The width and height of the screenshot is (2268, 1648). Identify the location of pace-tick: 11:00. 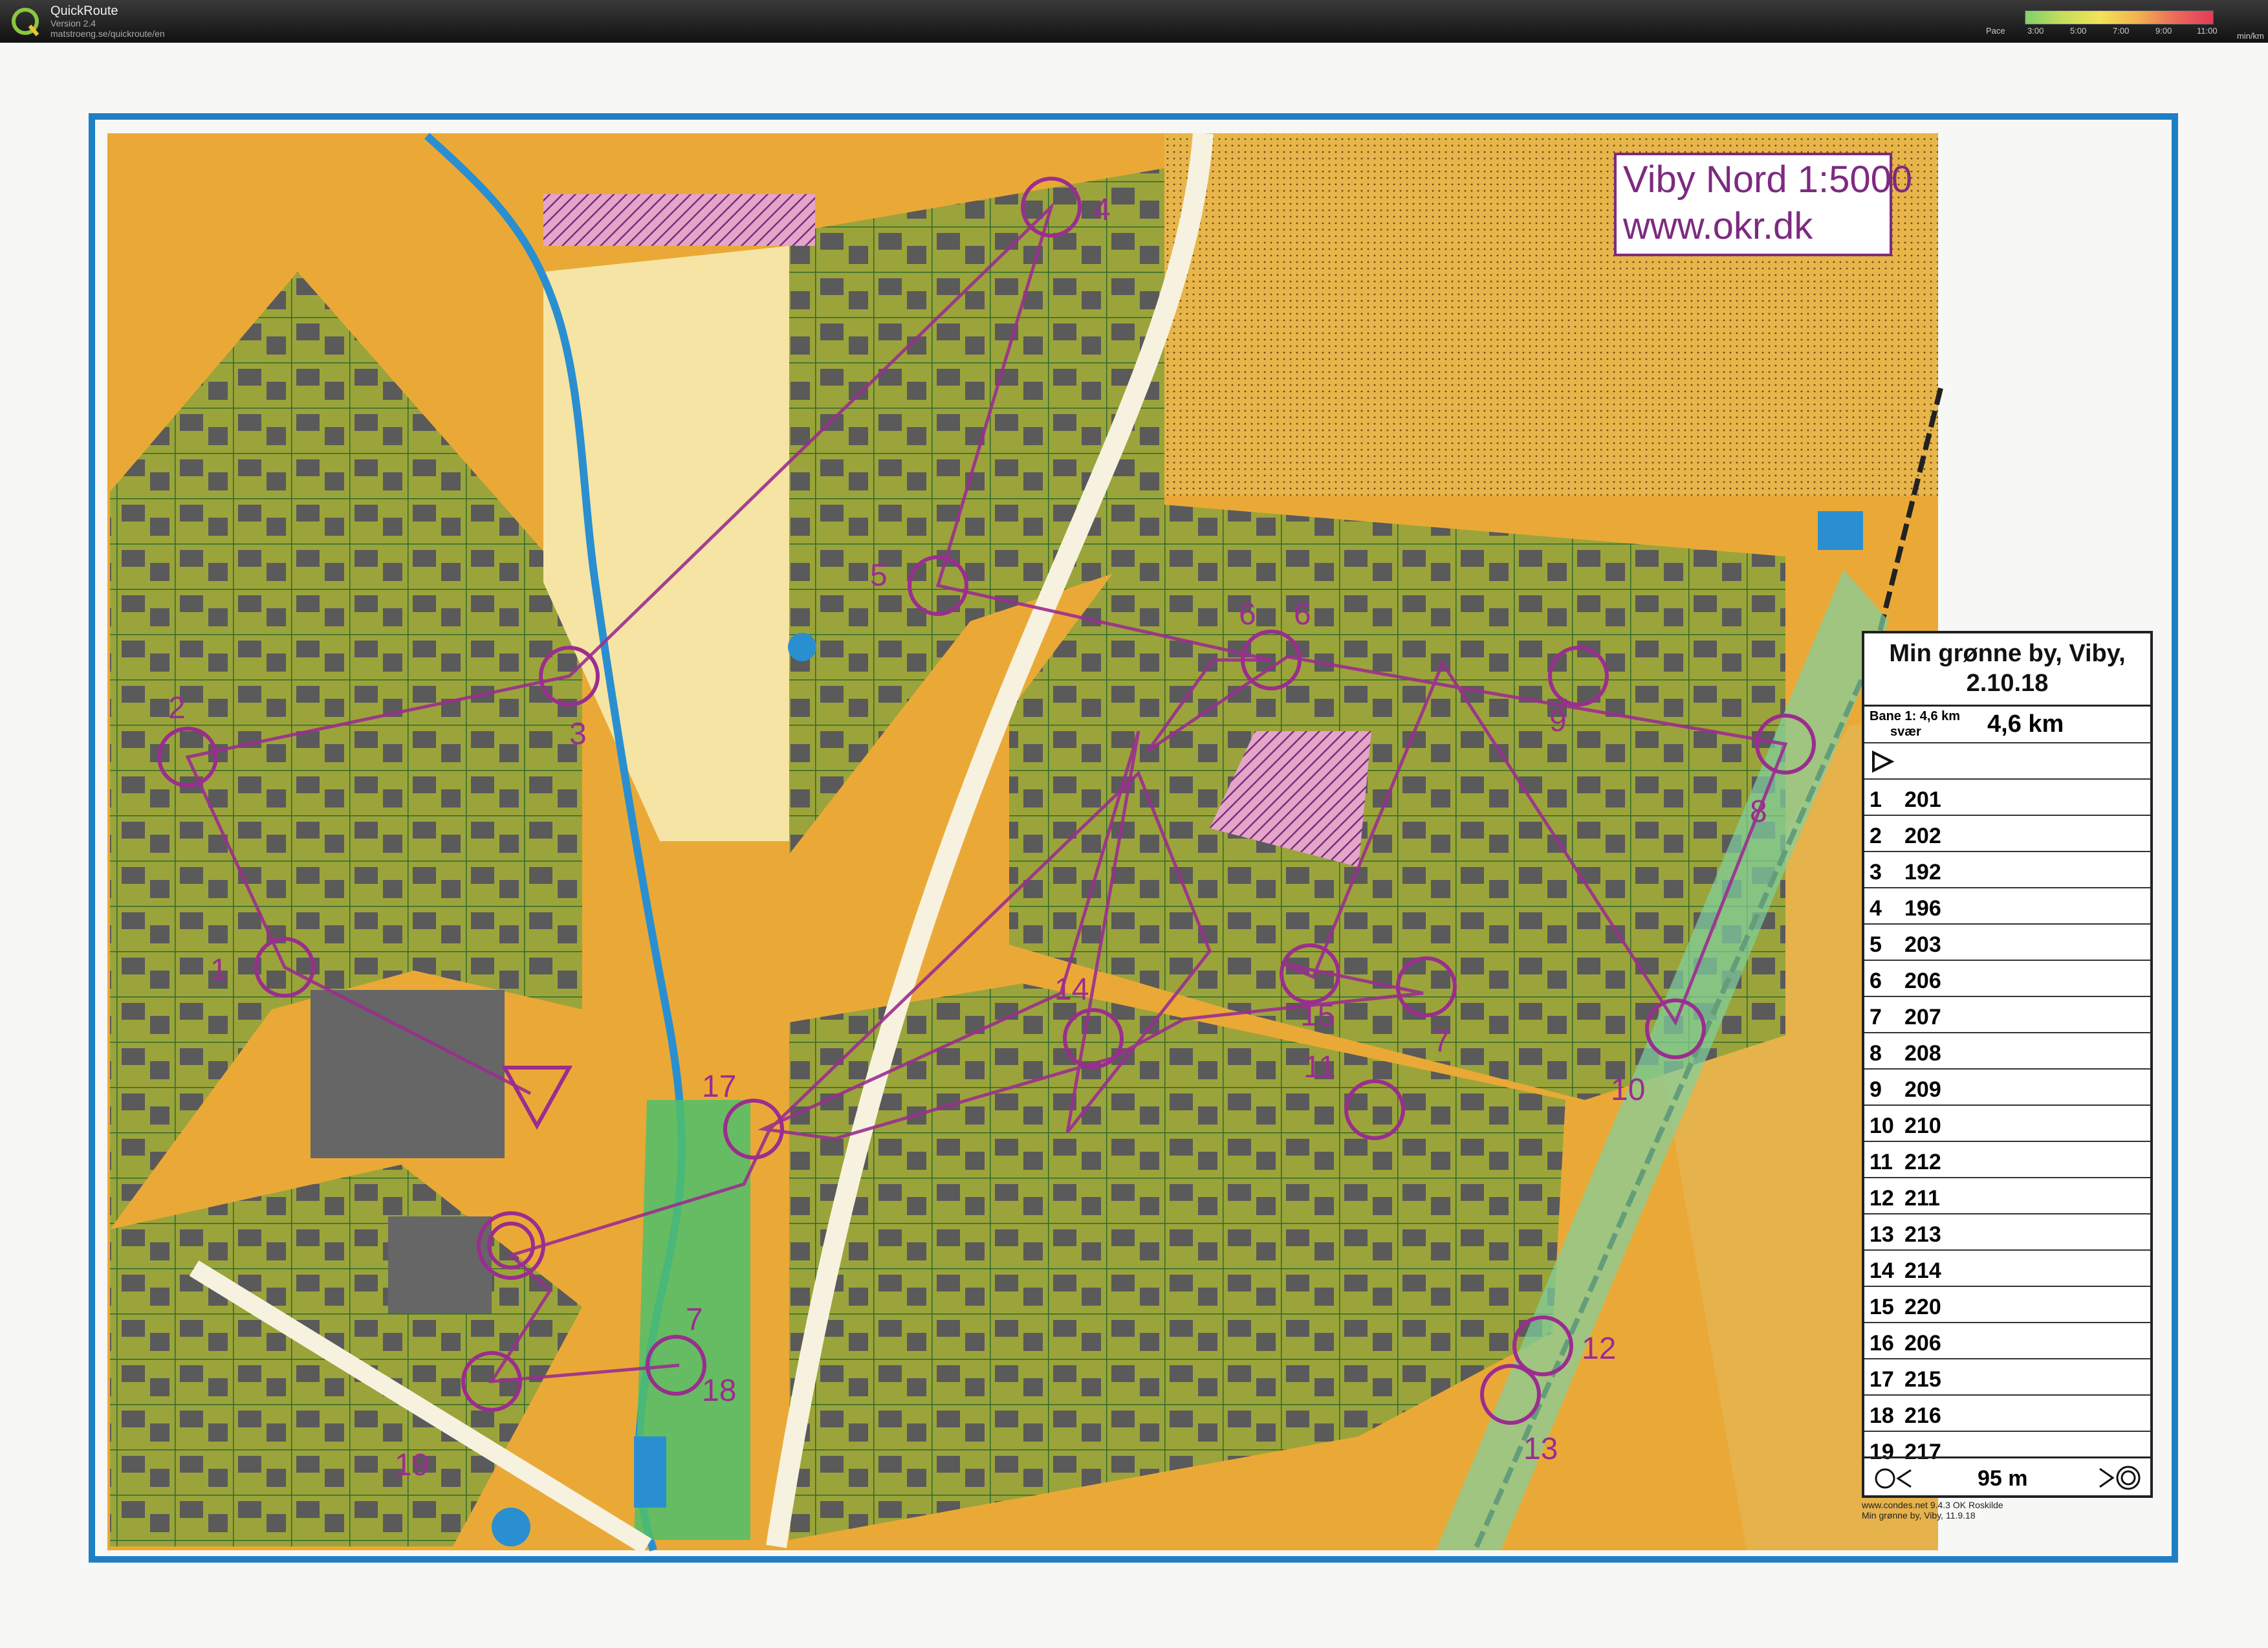
(2207, 31).